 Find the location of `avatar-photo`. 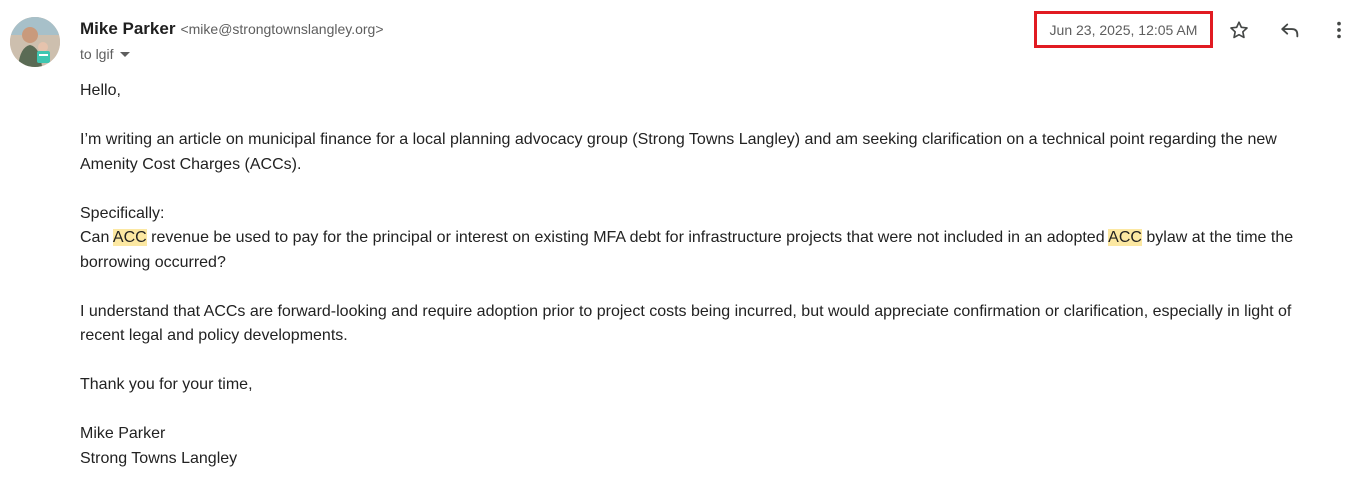

avatar-photo is located at coordinates (35, 42).